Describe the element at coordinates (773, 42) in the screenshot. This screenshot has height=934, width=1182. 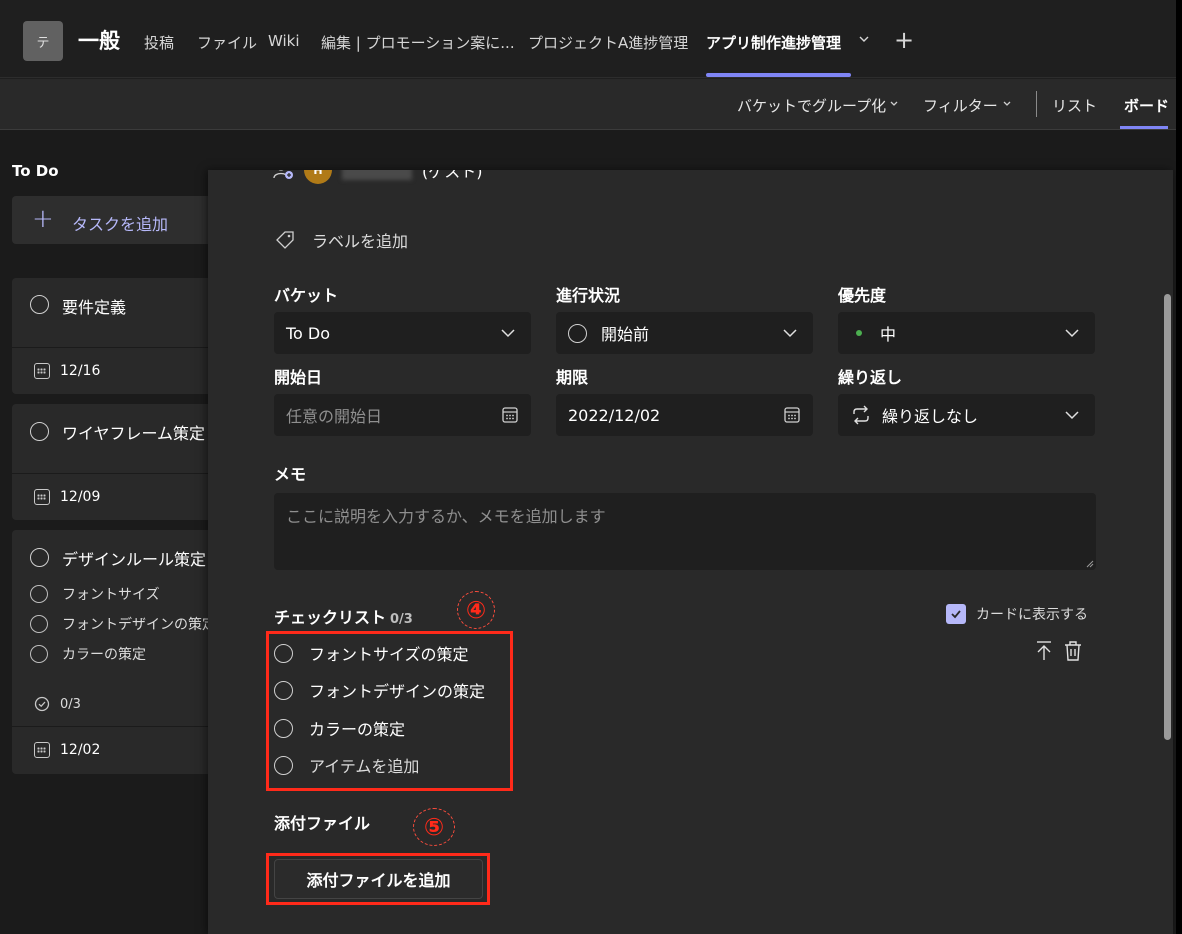
I see `tab-app-progress: アプリ制作進捗管理` at that location.